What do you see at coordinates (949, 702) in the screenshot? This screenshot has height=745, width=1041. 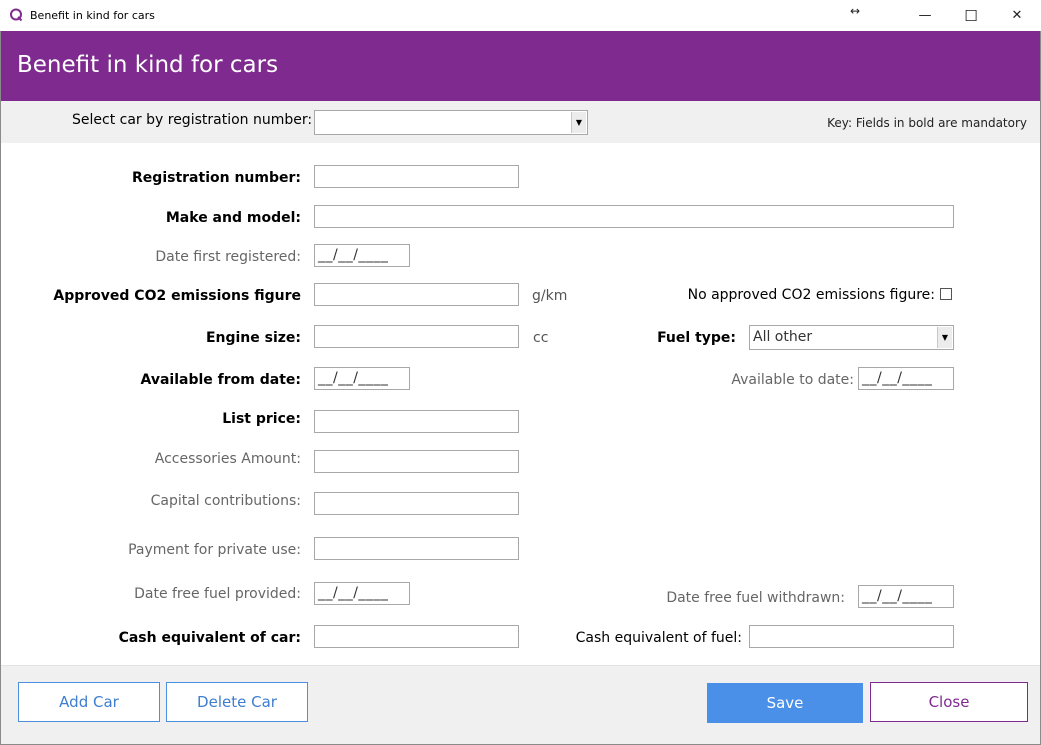 I see `close-button: Close` at bounding box center [949, 702].